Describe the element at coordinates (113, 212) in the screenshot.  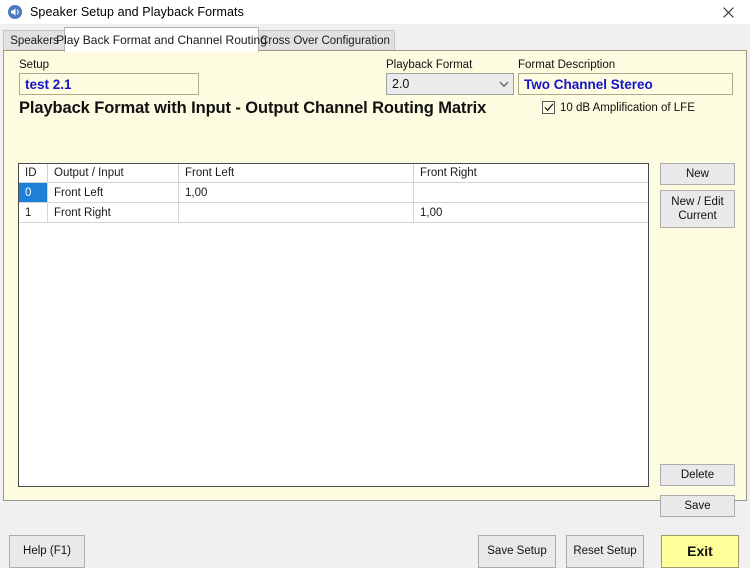
I see `cell-output: Front Right` at that location.